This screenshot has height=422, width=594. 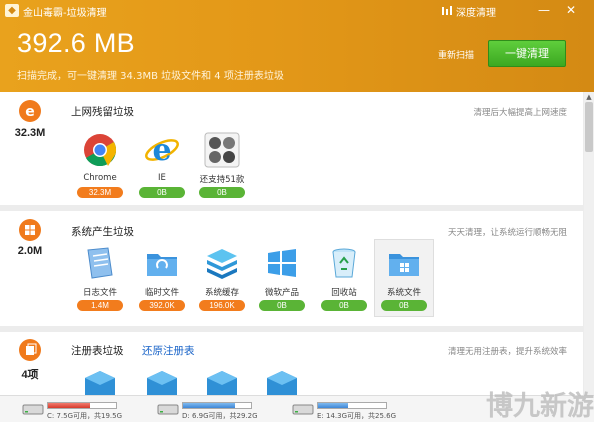 What do you see at coordinates (297, 11) in the screenshot?
I see `title-bar: ◆ 金山毒霸-垃圾清理 深度清理 — ✕` at bounding box center [297, 11].